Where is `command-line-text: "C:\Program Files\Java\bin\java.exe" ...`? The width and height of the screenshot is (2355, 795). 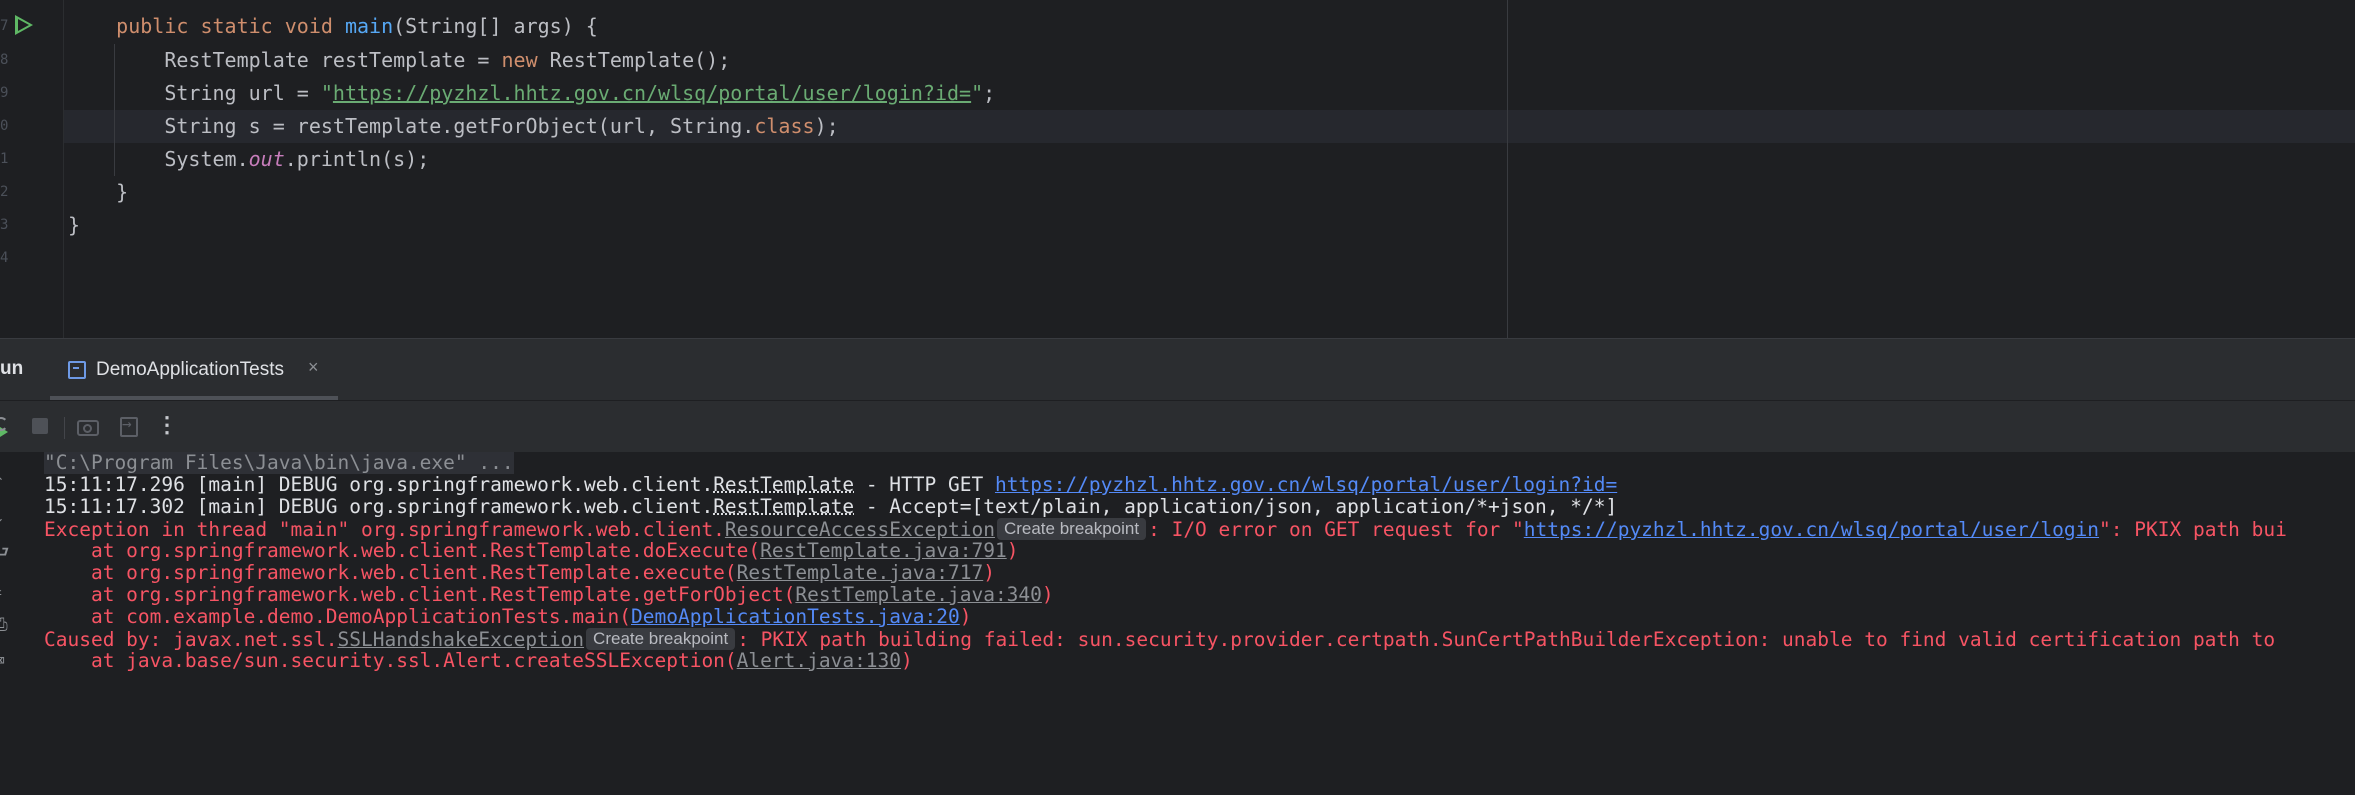
command-line-text: "C:\Program Files\Java\bin\java.exe" ... is located at coordinates (279, 463).